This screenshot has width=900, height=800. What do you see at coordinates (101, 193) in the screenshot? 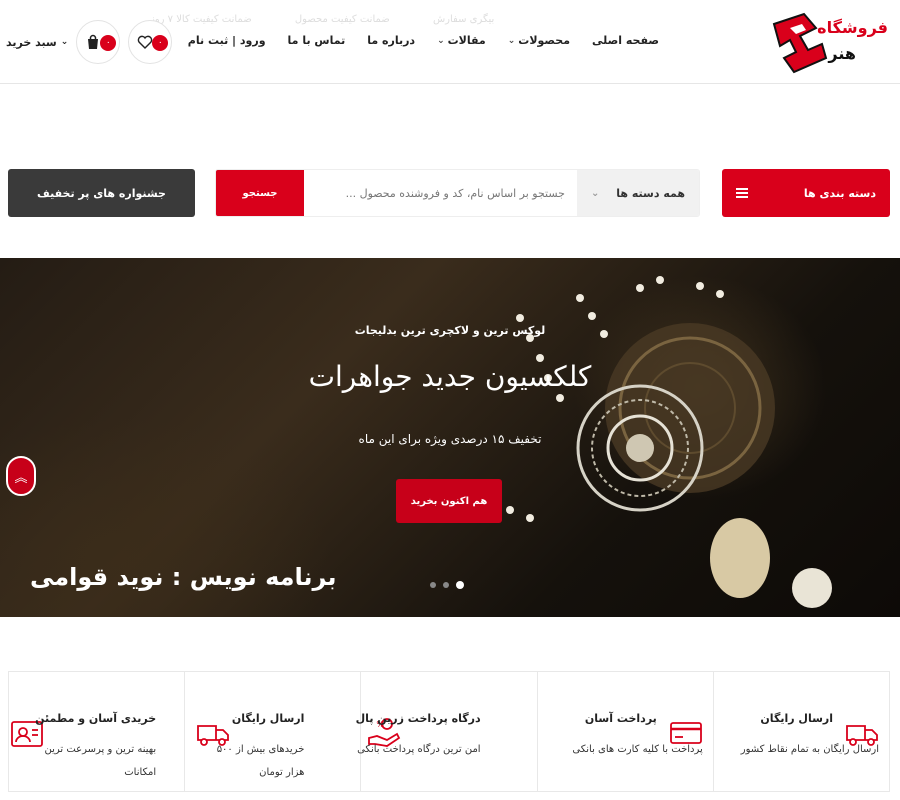
I see `deals-button: جشنواره های پر تخفیف` at bounding box center [101, 193].